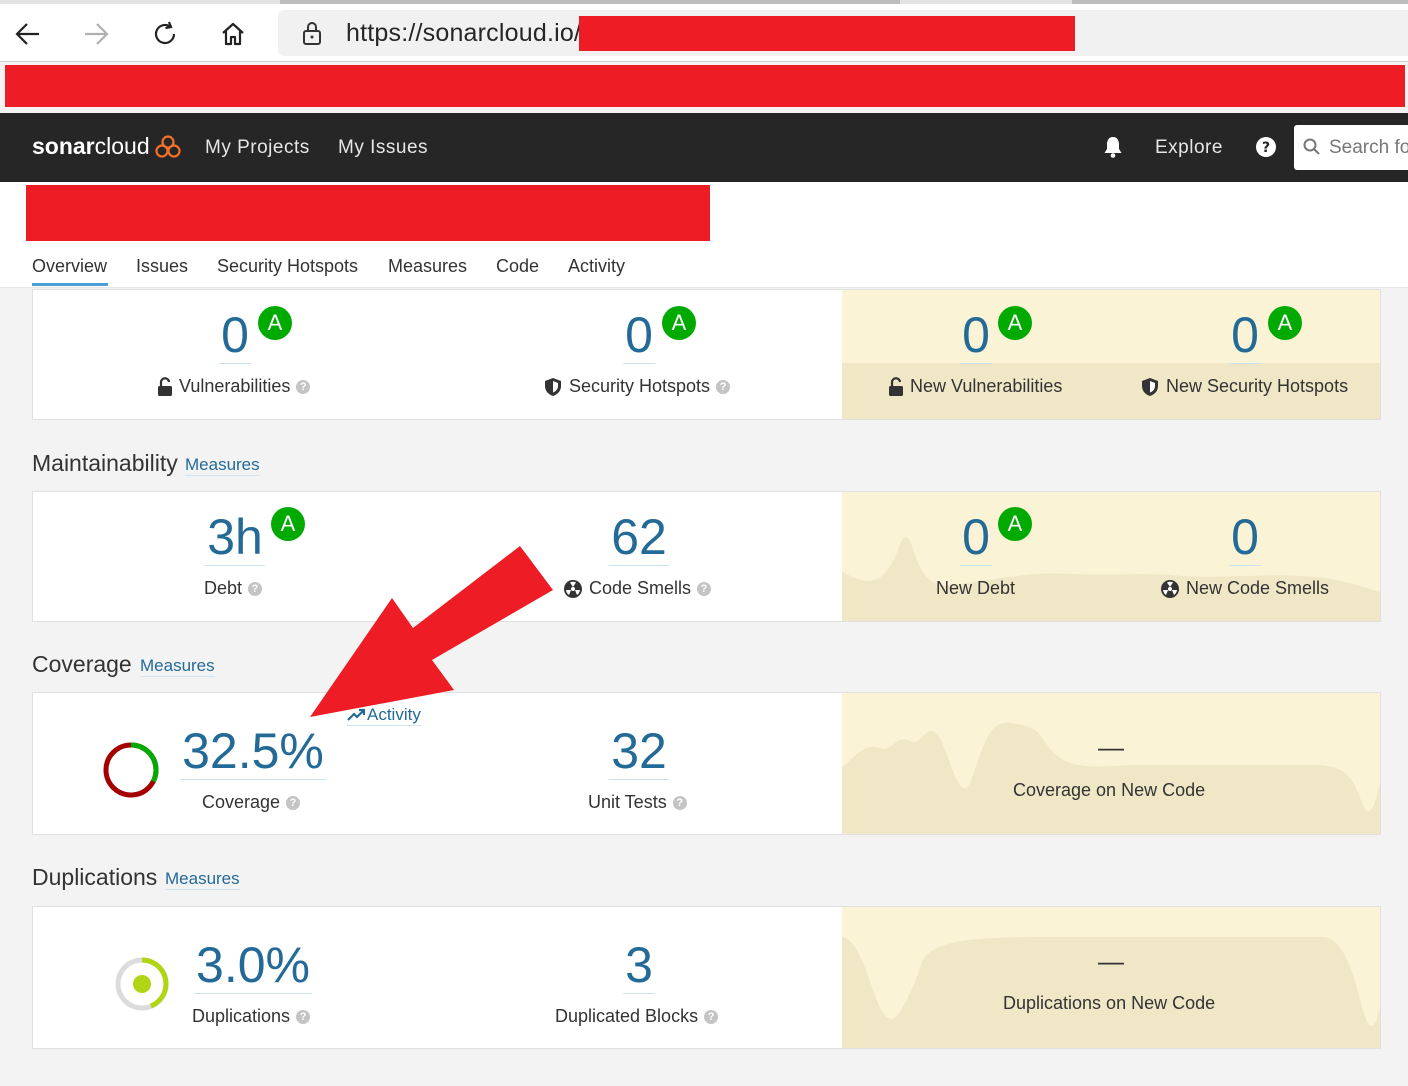 This screenshot has height=1086, width=1408. Describe the element at coordinates (679, 323) in the screenshot. I see `security-hotspots-rating: A` at that location.